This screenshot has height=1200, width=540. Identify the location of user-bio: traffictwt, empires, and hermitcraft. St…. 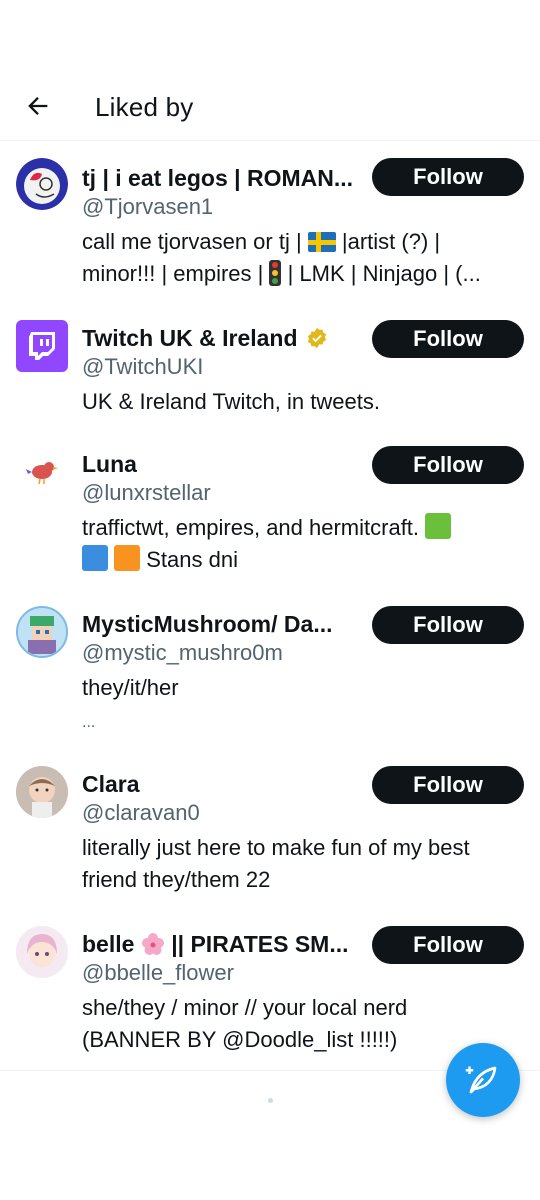
(304, 544).